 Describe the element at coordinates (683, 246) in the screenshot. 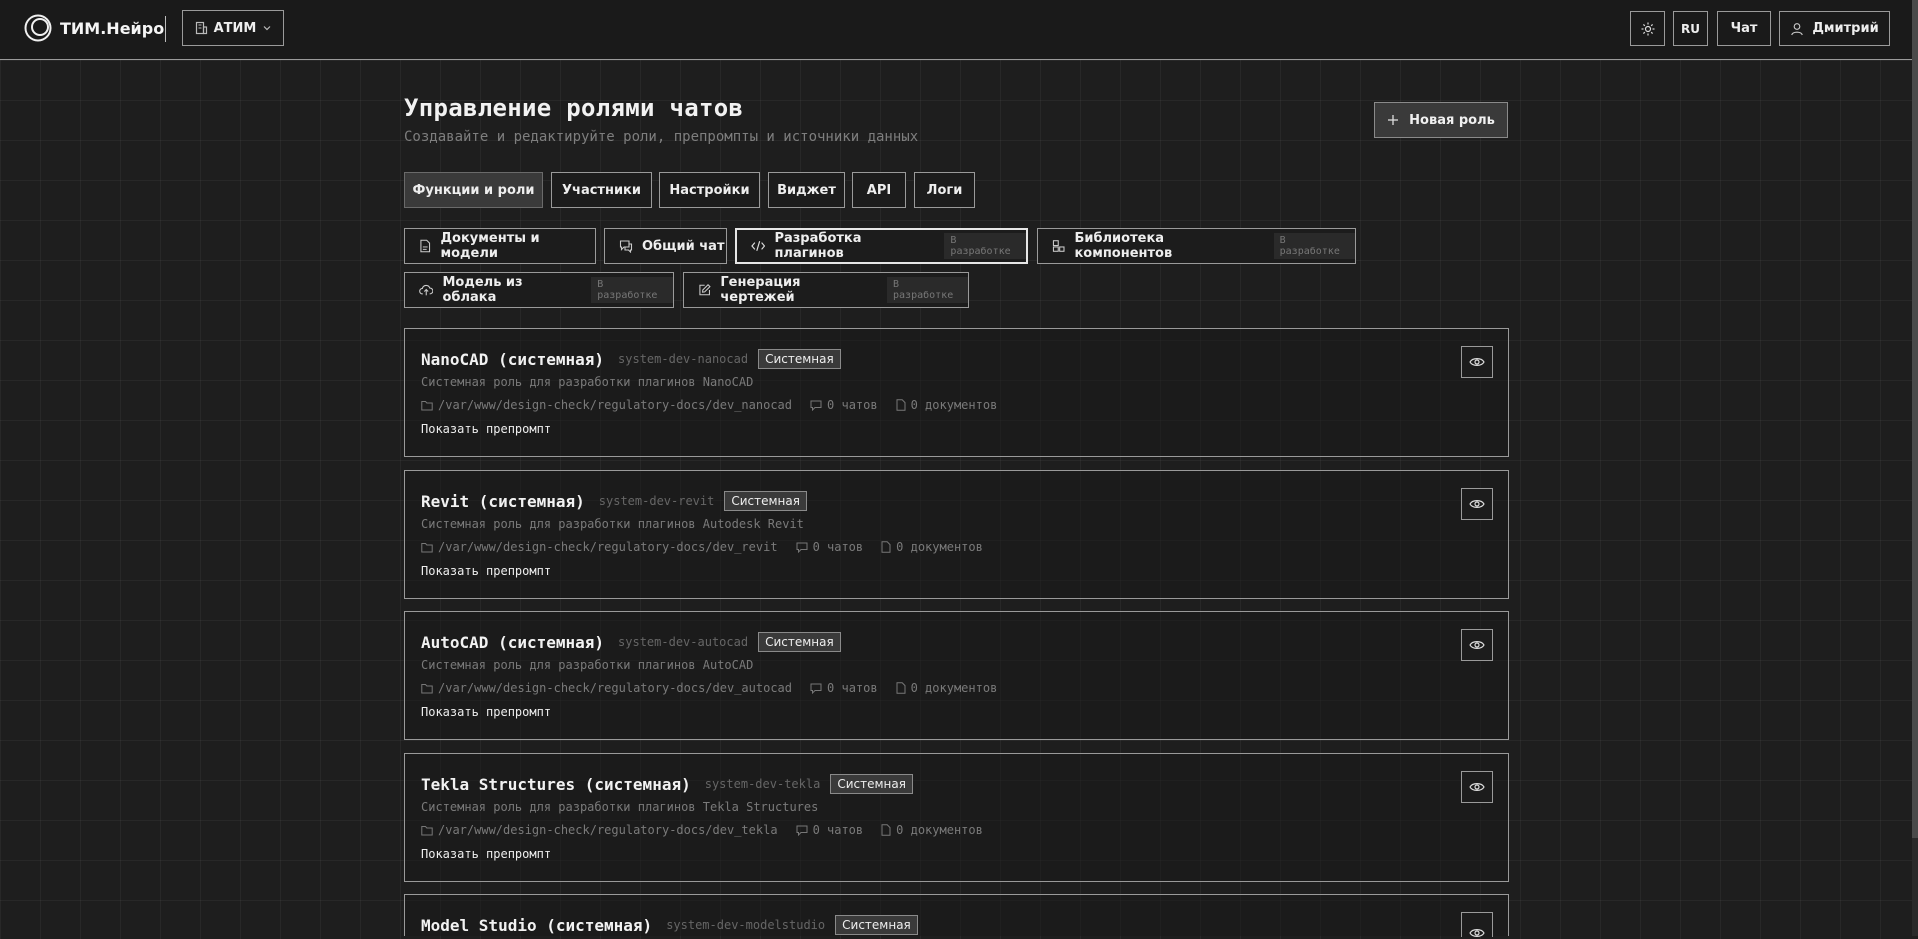

I see `function-label: Общий чат` at that location.